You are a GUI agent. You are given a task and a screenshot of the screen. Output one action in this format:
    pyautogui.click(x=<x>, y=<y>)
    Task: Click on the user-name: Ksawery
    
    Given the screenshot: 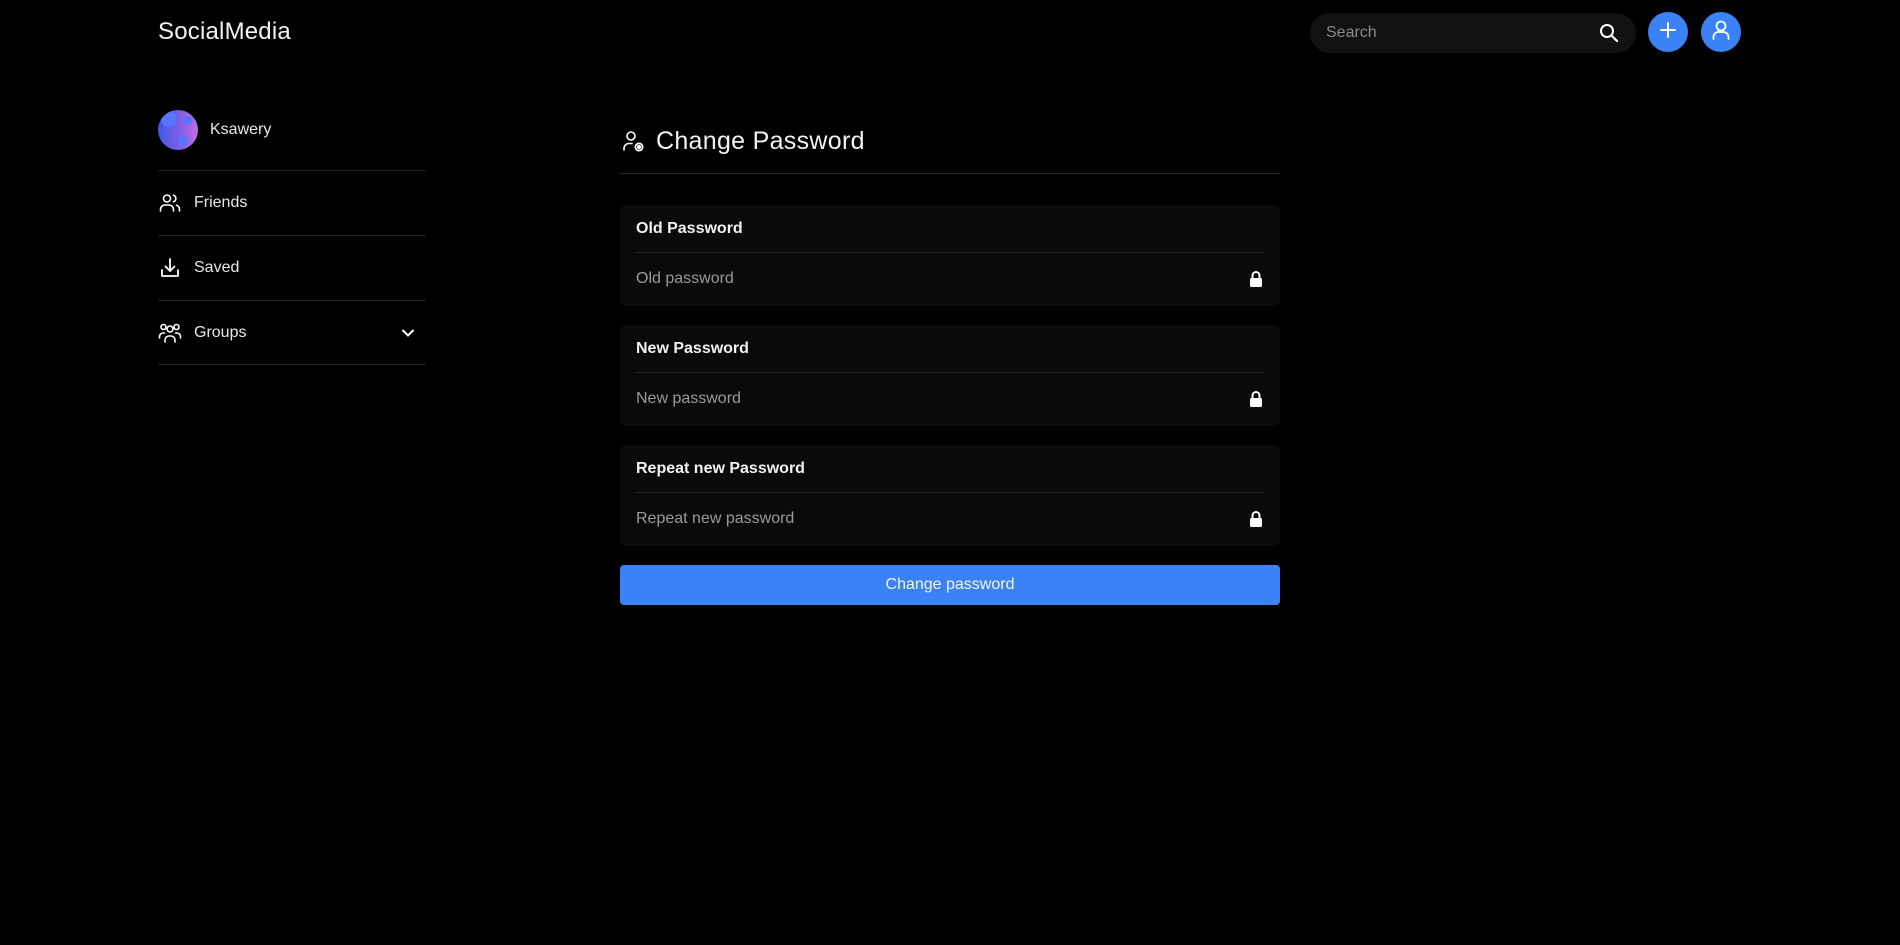 What is the action you would take?
    pyautogui.click(x=241, y=129)
    